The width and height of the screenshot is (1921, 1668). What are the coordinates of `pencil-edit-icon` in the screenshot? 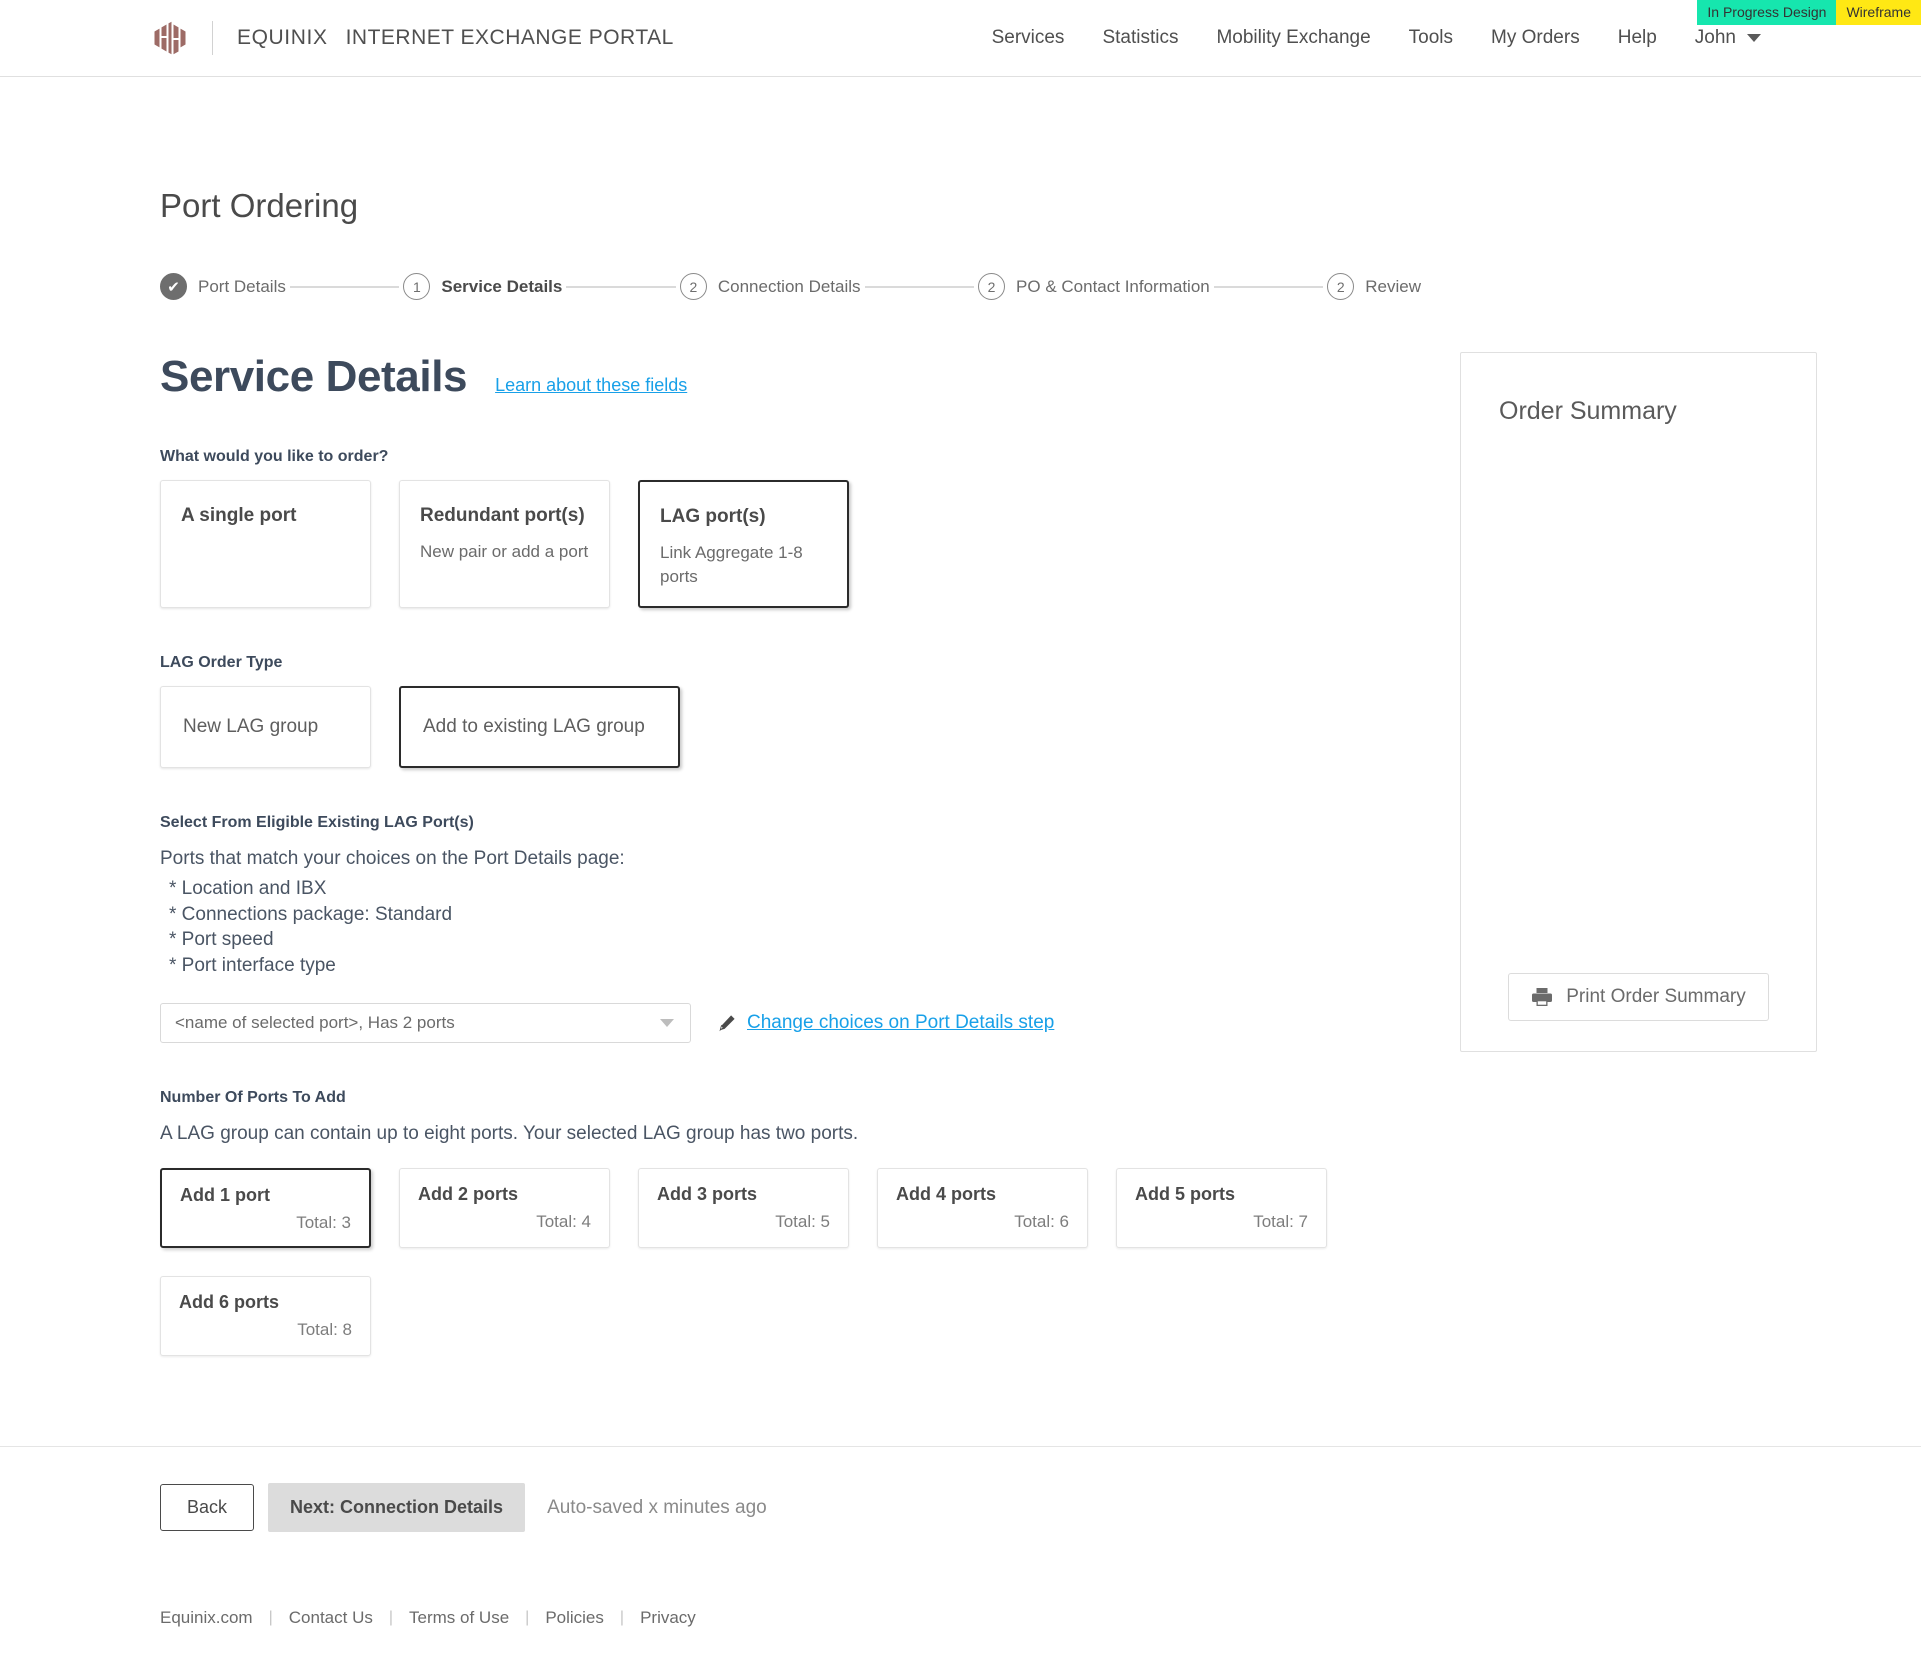 It's located at (727, 1022).